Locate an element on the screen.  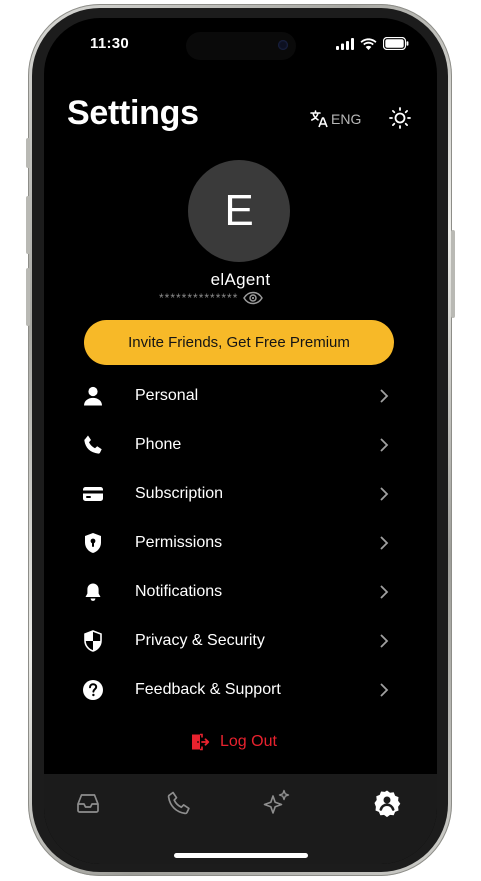
menu-item-notifications: Notifications is located at coordinates (240, 592).